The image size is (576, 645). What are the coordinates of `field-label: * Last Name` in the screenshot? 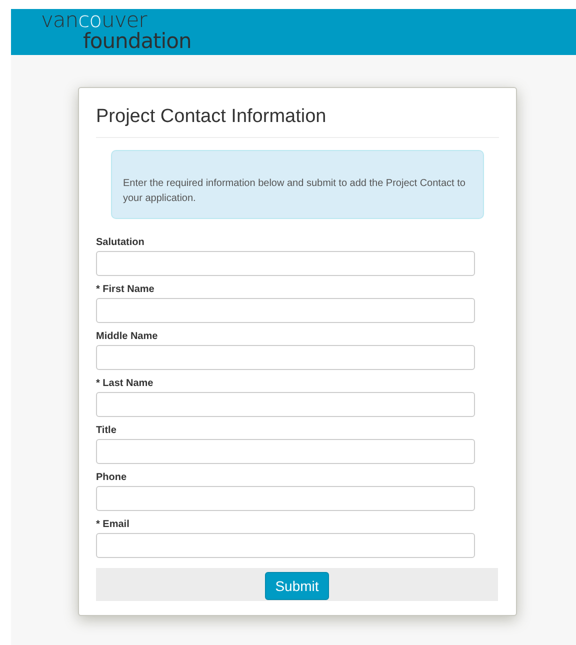 It's located at (125, 383).